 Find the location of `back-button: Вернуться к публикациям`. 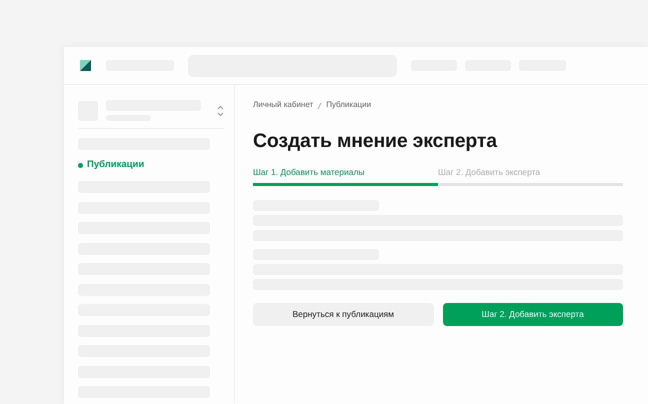

back-button: Вернуться к публикациям is located at coordinates (343, 314).